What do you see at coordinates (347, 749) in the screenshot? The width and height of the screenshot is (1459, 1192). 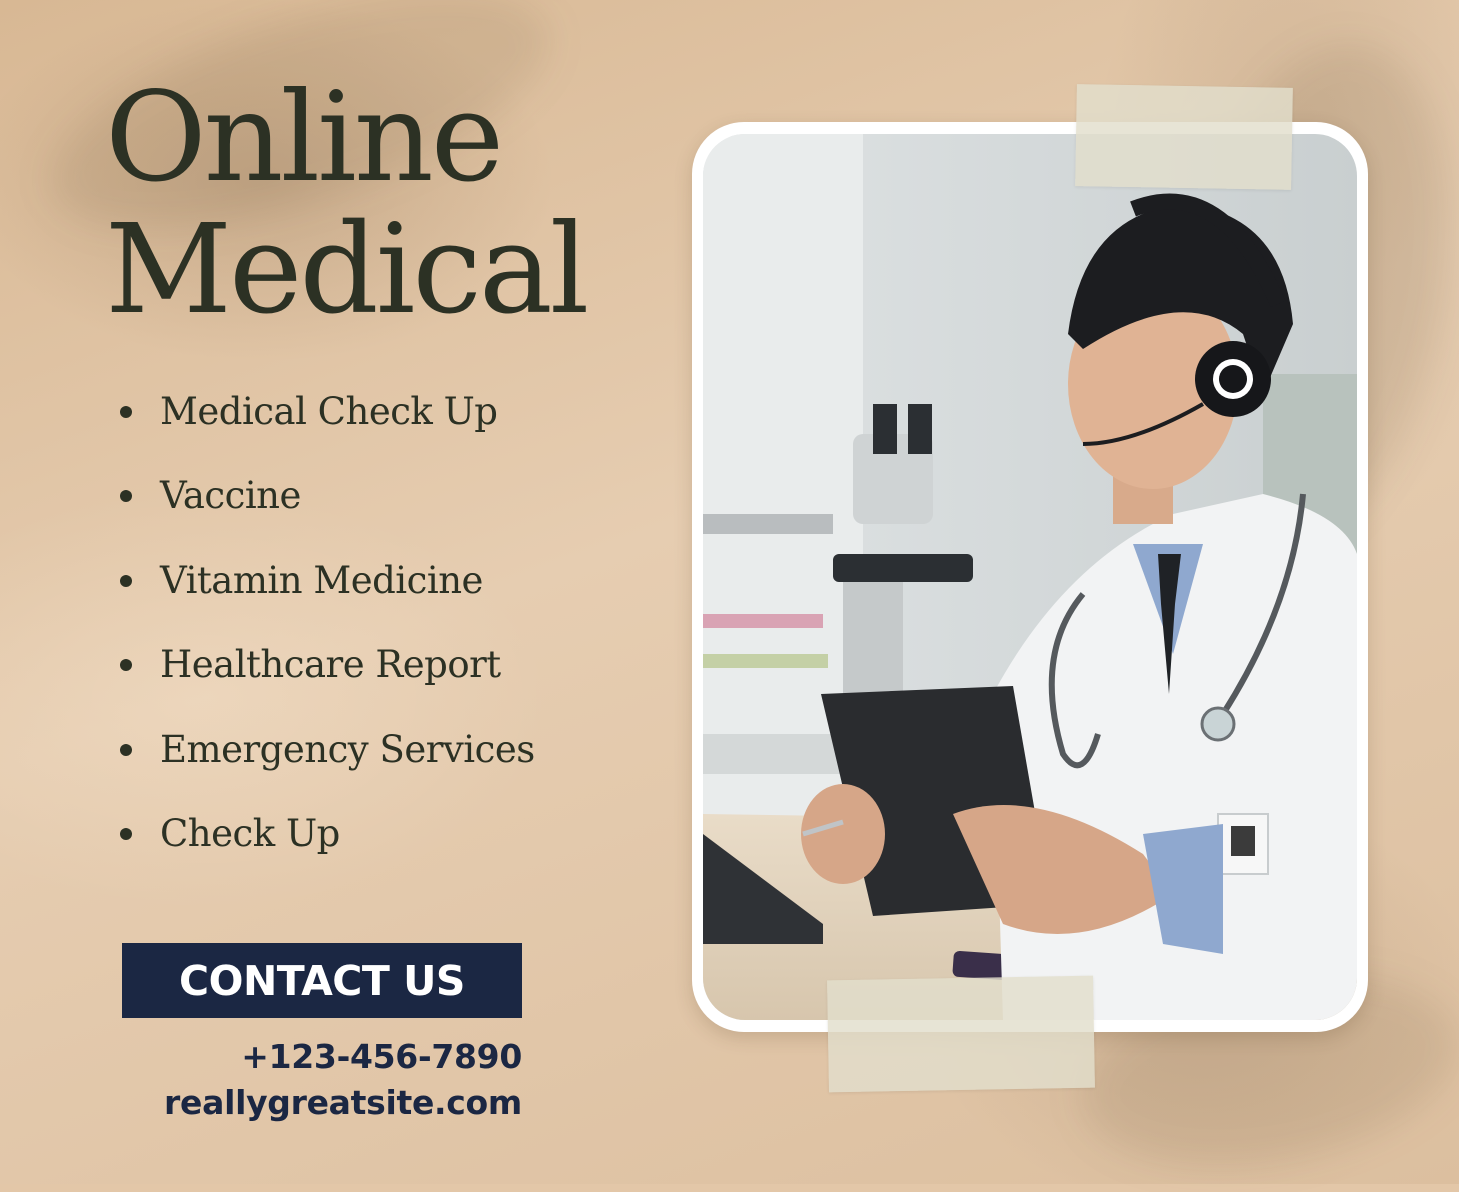 I see `service-label: Emergency Services` at bounding box center [347, 749].